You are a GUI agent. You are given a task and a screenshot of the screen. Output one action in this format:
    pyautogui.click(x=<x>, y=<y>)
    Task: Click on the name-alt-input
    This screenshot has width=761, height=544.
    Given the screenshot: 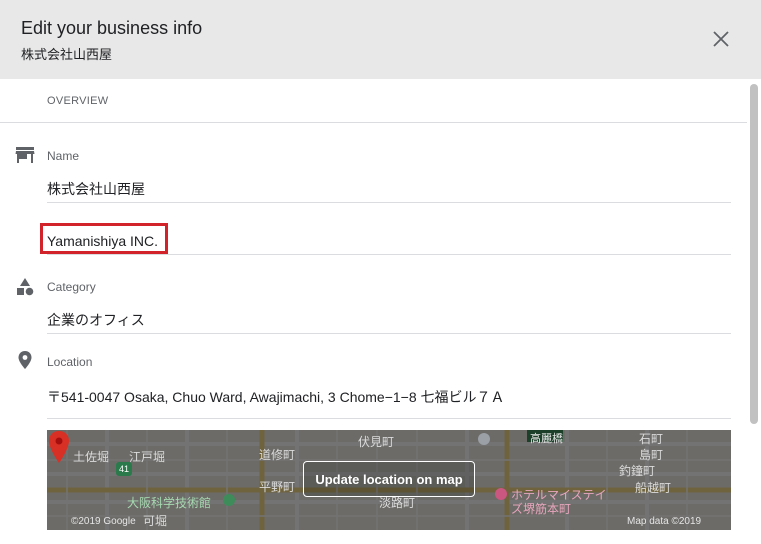 What is the action you would take?
    pyautogui.click(x=389, y=241)
    